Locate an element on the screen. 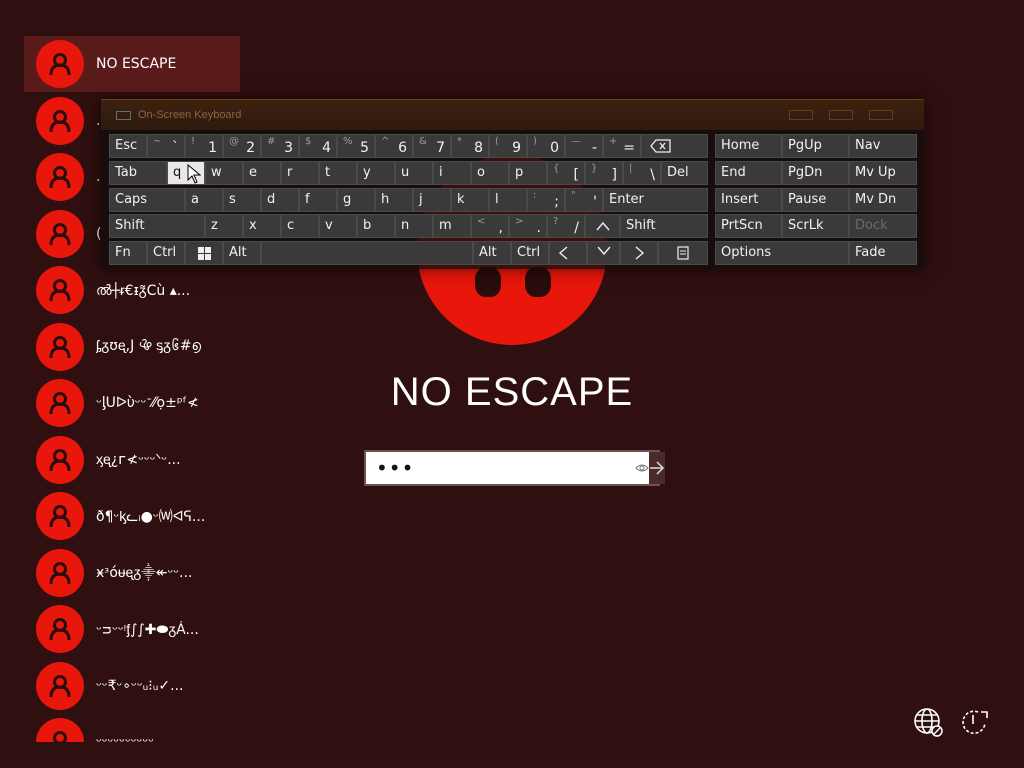 Image resolution: width=1024 pixels, height=768 pixels. key-punct-r4-1: >. is located at coordinates (528, 226).